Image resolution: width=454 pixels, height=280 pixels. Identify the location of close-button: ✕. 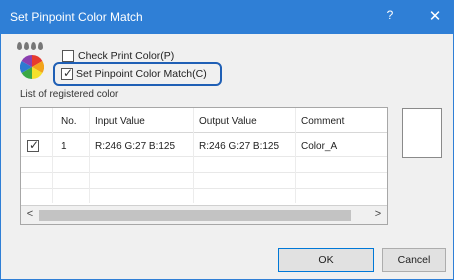
(435, 17).